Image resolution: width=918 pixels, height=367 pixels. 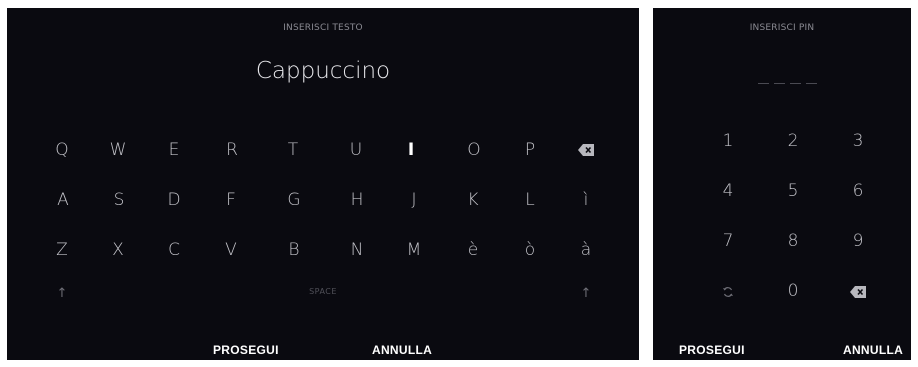 What do you see at coordinates (474, 150) in the screenshot?
I see `key-o: O` at bounding box center [474, 150].